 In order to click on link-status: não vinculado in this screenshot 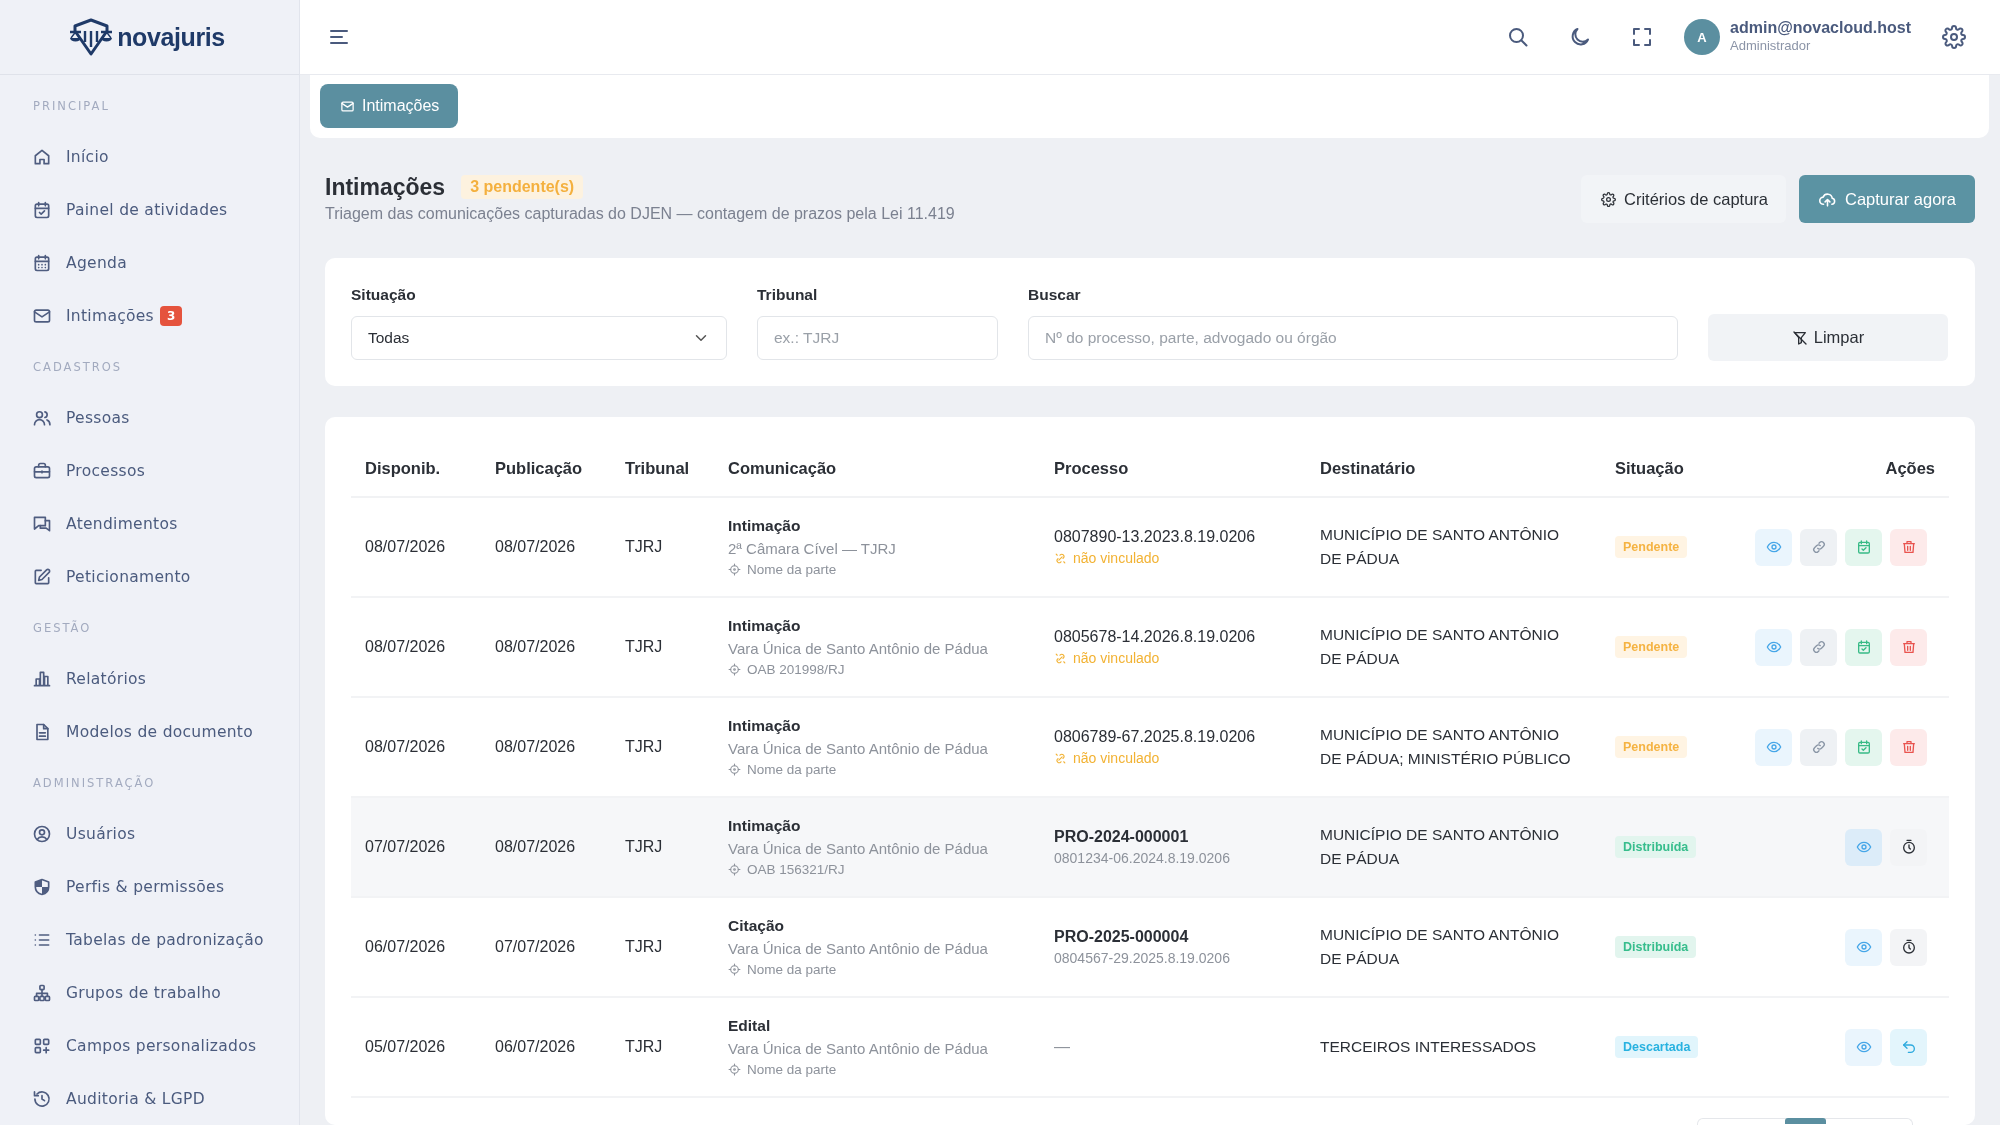, I will do `click(1116, 658)`.